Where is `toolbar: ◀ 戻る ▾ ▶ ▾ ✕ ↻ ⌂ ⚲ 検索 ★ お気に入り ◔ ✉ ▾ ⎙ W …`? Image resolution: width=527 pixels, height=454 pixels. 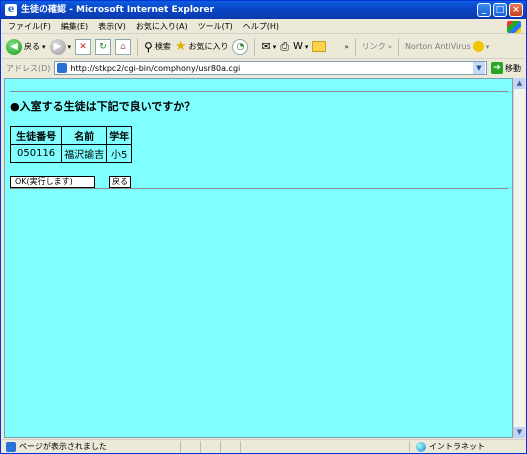
toolbar: ◀ 戻る ▾ ▶ ▾ ✕ ↻ ⌂ ⚲ 検索 ★ お気に入り ◔ ✉ ▾ ⎙ W … is located at coordinates (263, 47).